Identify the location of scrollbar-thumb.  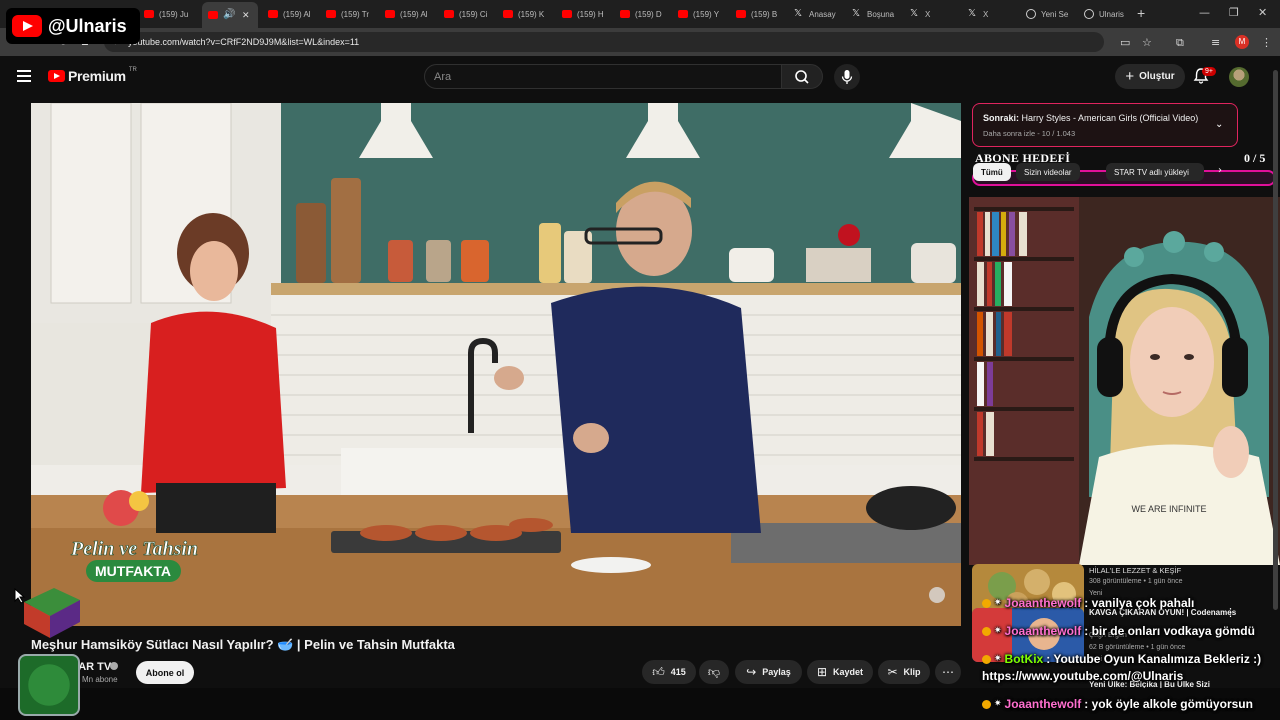
(1275, 340).